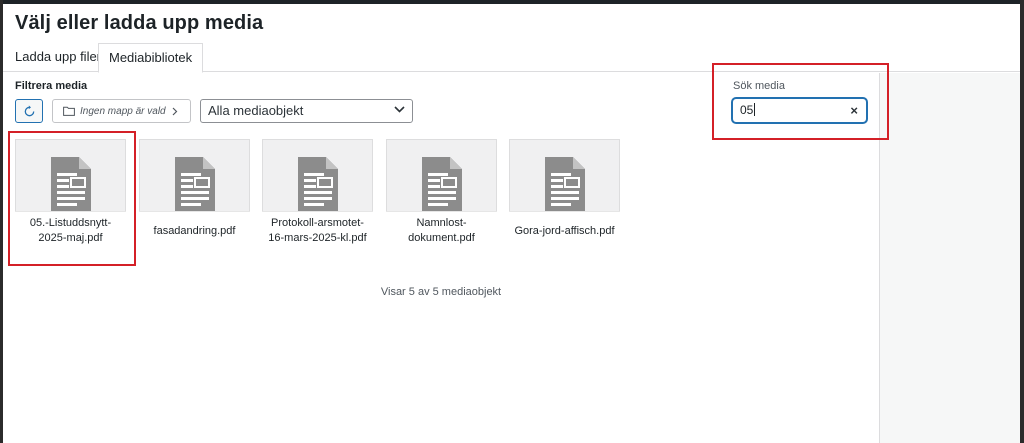 This screenshot has width=1024, height=443. What do you see at coordinates (139, 23) in the screenshot?
I see `modal-title: Välj eller ladda upp media` at bounding box center [139, 23].